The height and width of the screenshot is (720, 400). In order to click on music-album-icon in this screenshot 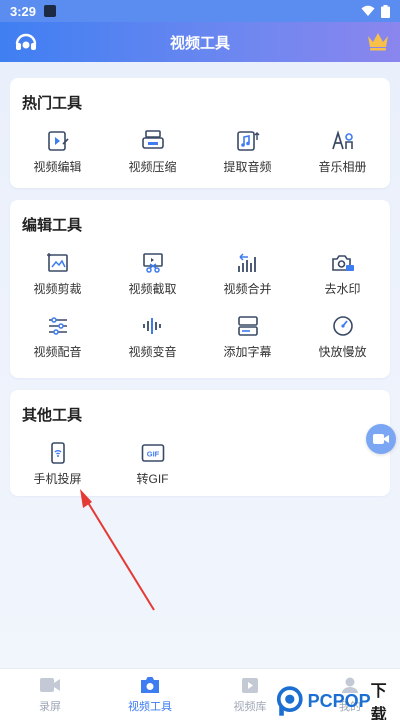, I will do `click(342, 140)`.